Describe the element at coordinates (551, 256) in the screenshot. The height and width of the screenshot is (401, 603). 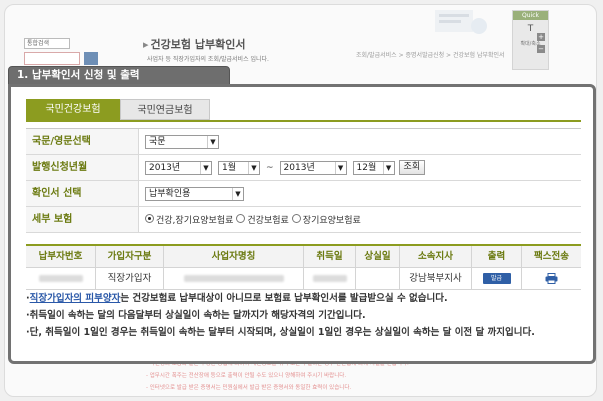
I see `column-header: 팩스전송` at that location.